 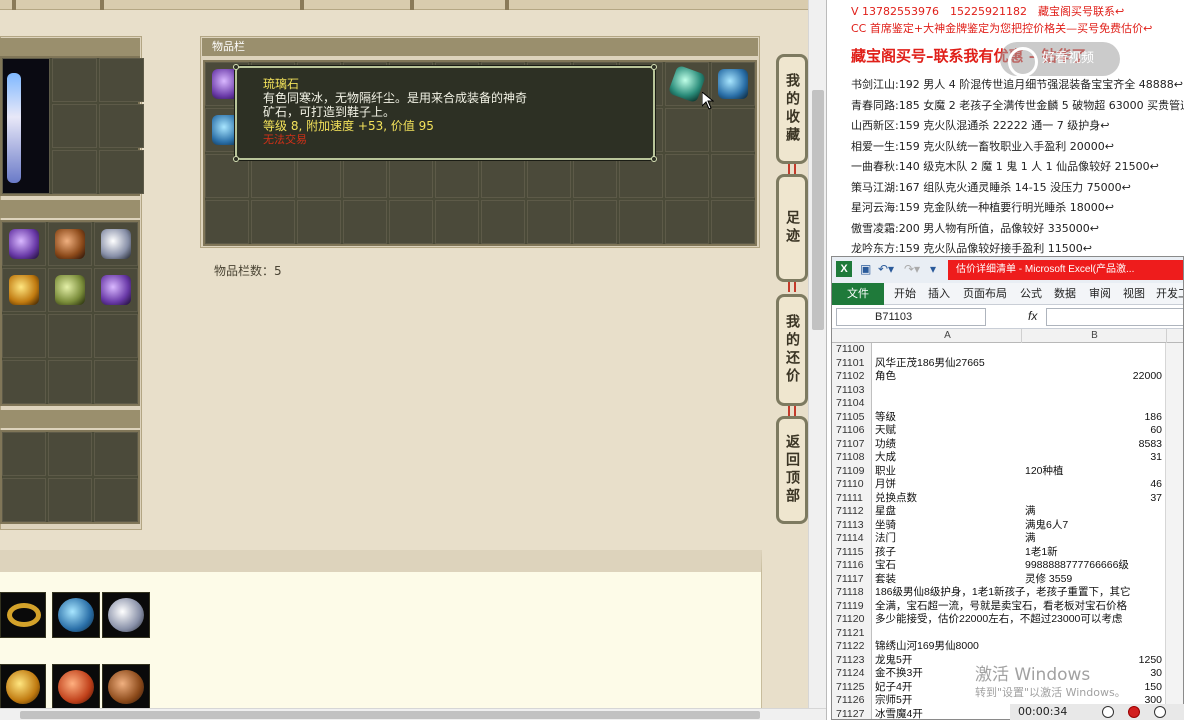 What do you see at coordinates (1077, 566) in the screenshot?
I see `cell-b-text: 9988888777766666级` at bounding box center [1077, 566].